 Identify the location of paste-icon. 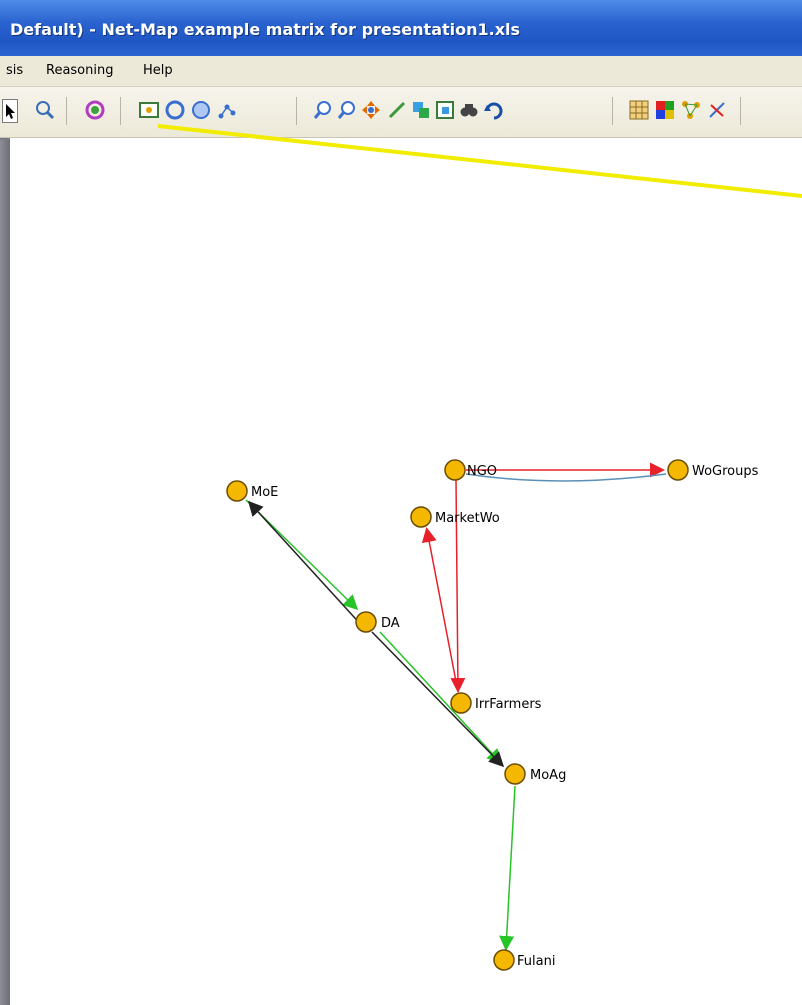
(445, 110).